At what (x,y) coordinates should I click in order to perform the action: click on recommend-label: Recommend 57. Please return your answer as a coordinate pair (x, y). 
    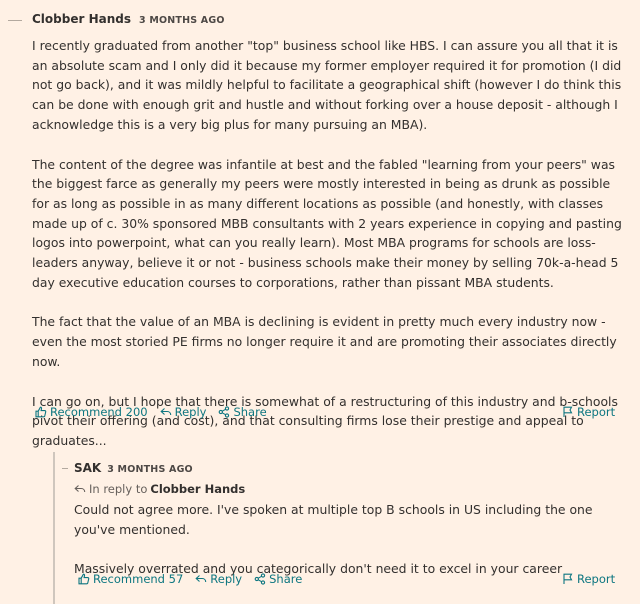
    Looking at the image, I should click on (138, 579).